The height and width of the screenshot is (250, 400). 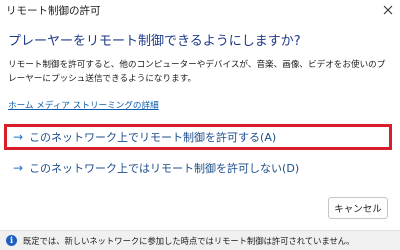 I want to click on info-icon: i, so click(x=11, y=240).